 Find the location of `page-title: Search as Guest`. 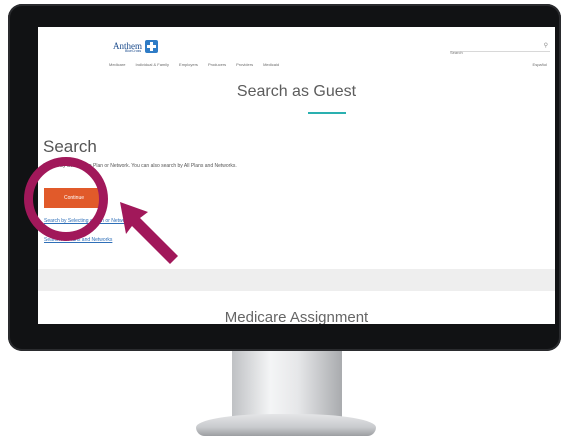

page-title: Search as Guest is located at coordinates (296, 91).